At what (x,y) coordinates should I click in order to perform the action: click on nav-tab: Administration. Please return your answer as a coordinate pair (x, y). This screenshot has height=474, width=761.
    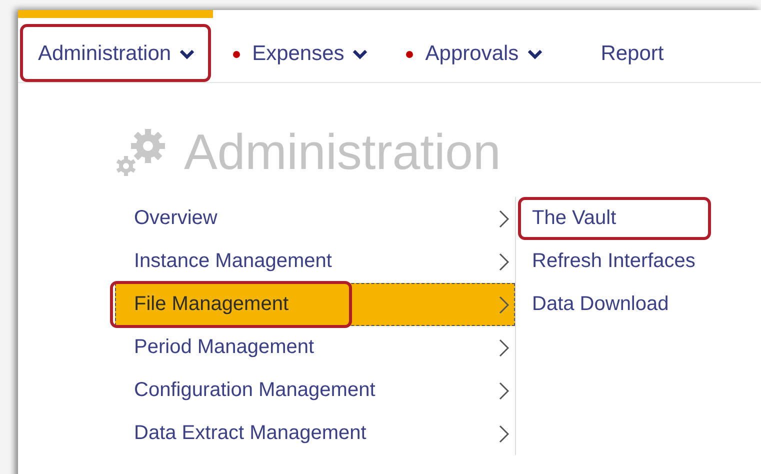
    Looking at the image, I should click on (116, 46).